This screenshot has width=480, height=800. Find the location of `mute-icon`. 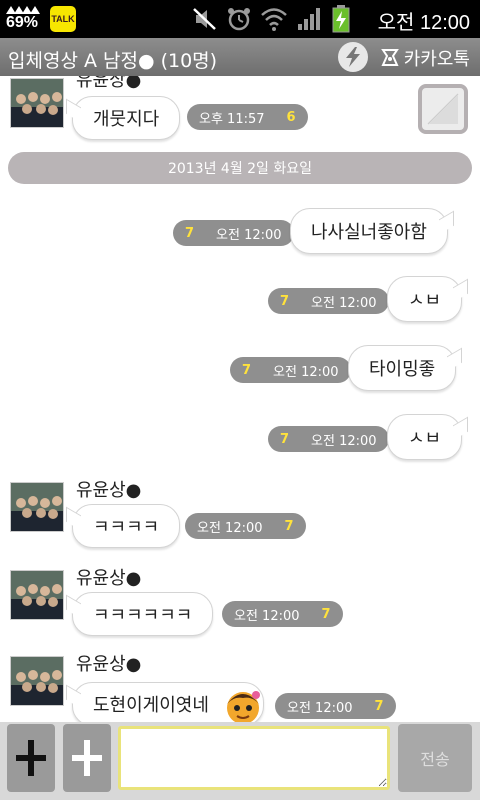

mute-icon is located at coordinates (204, 19).